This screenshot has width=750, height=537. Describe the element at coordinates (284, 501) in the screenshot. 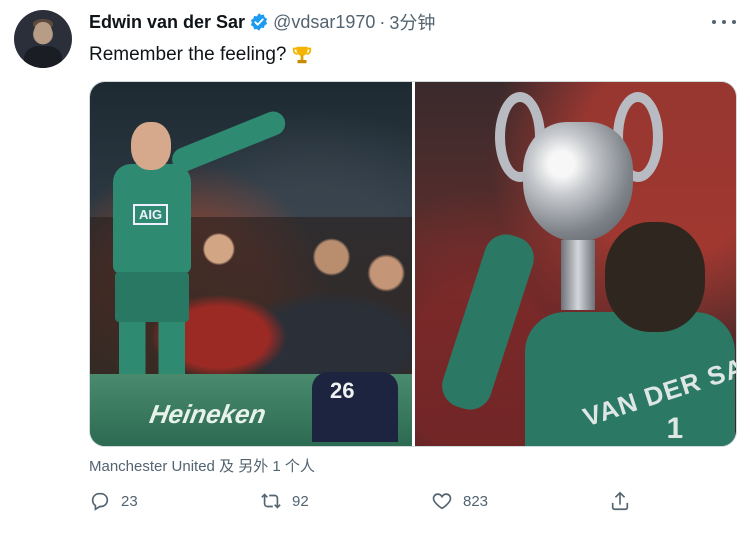

I see `retweet-button: 92` at that location.